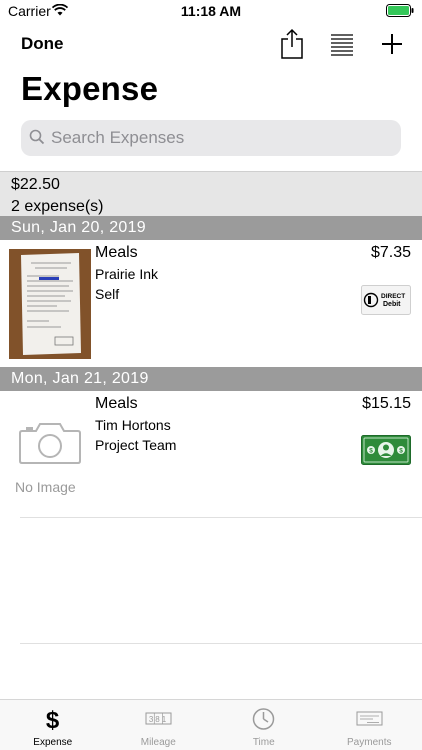  Describe the element at coordinates (292, 44) in the screenshot. I see `share-icon` at that location.